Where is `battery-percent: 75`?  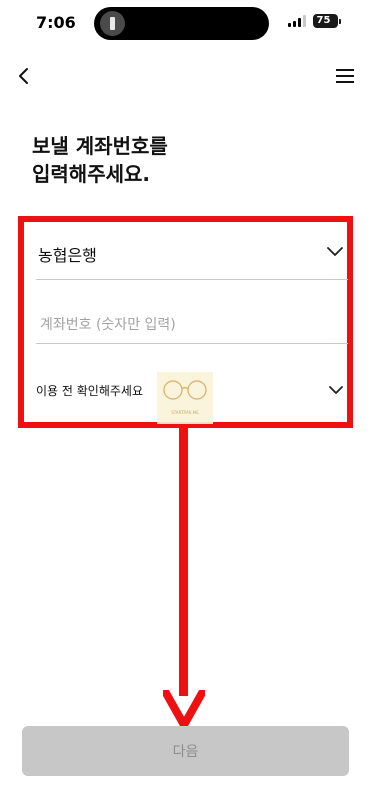
battery-percent: 75 is located at coordinates (323, 20).